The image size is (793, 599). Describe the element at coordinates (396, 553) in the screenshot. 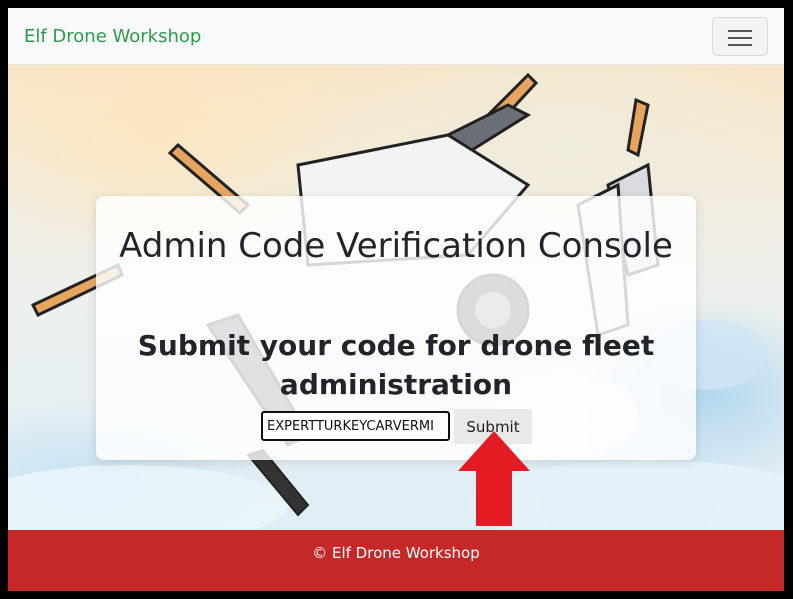

I see `footer-copyright: © Elf Drone Workshop` at that location.